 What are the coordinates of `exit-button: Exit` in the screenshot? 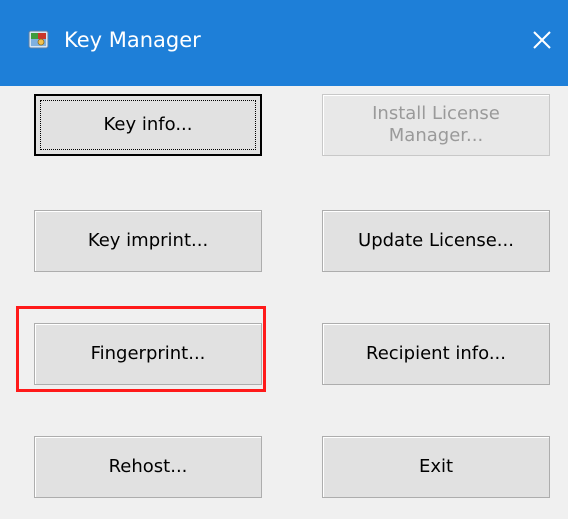 It's located at (436, 467).